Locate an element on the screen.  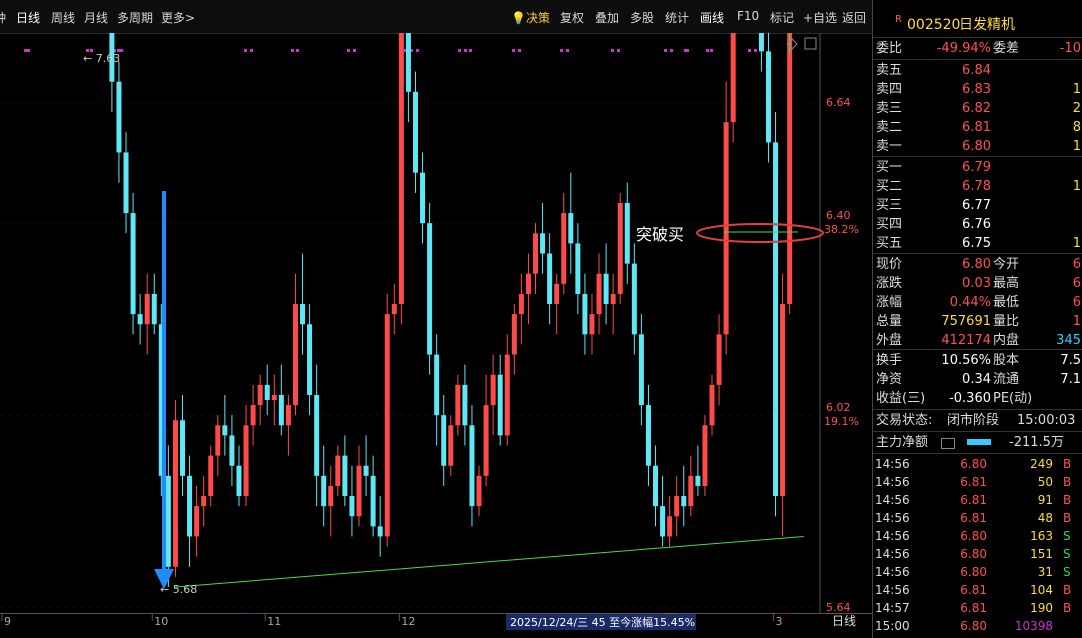
statistics-button: 统计 is located at coordinates (677, 17).